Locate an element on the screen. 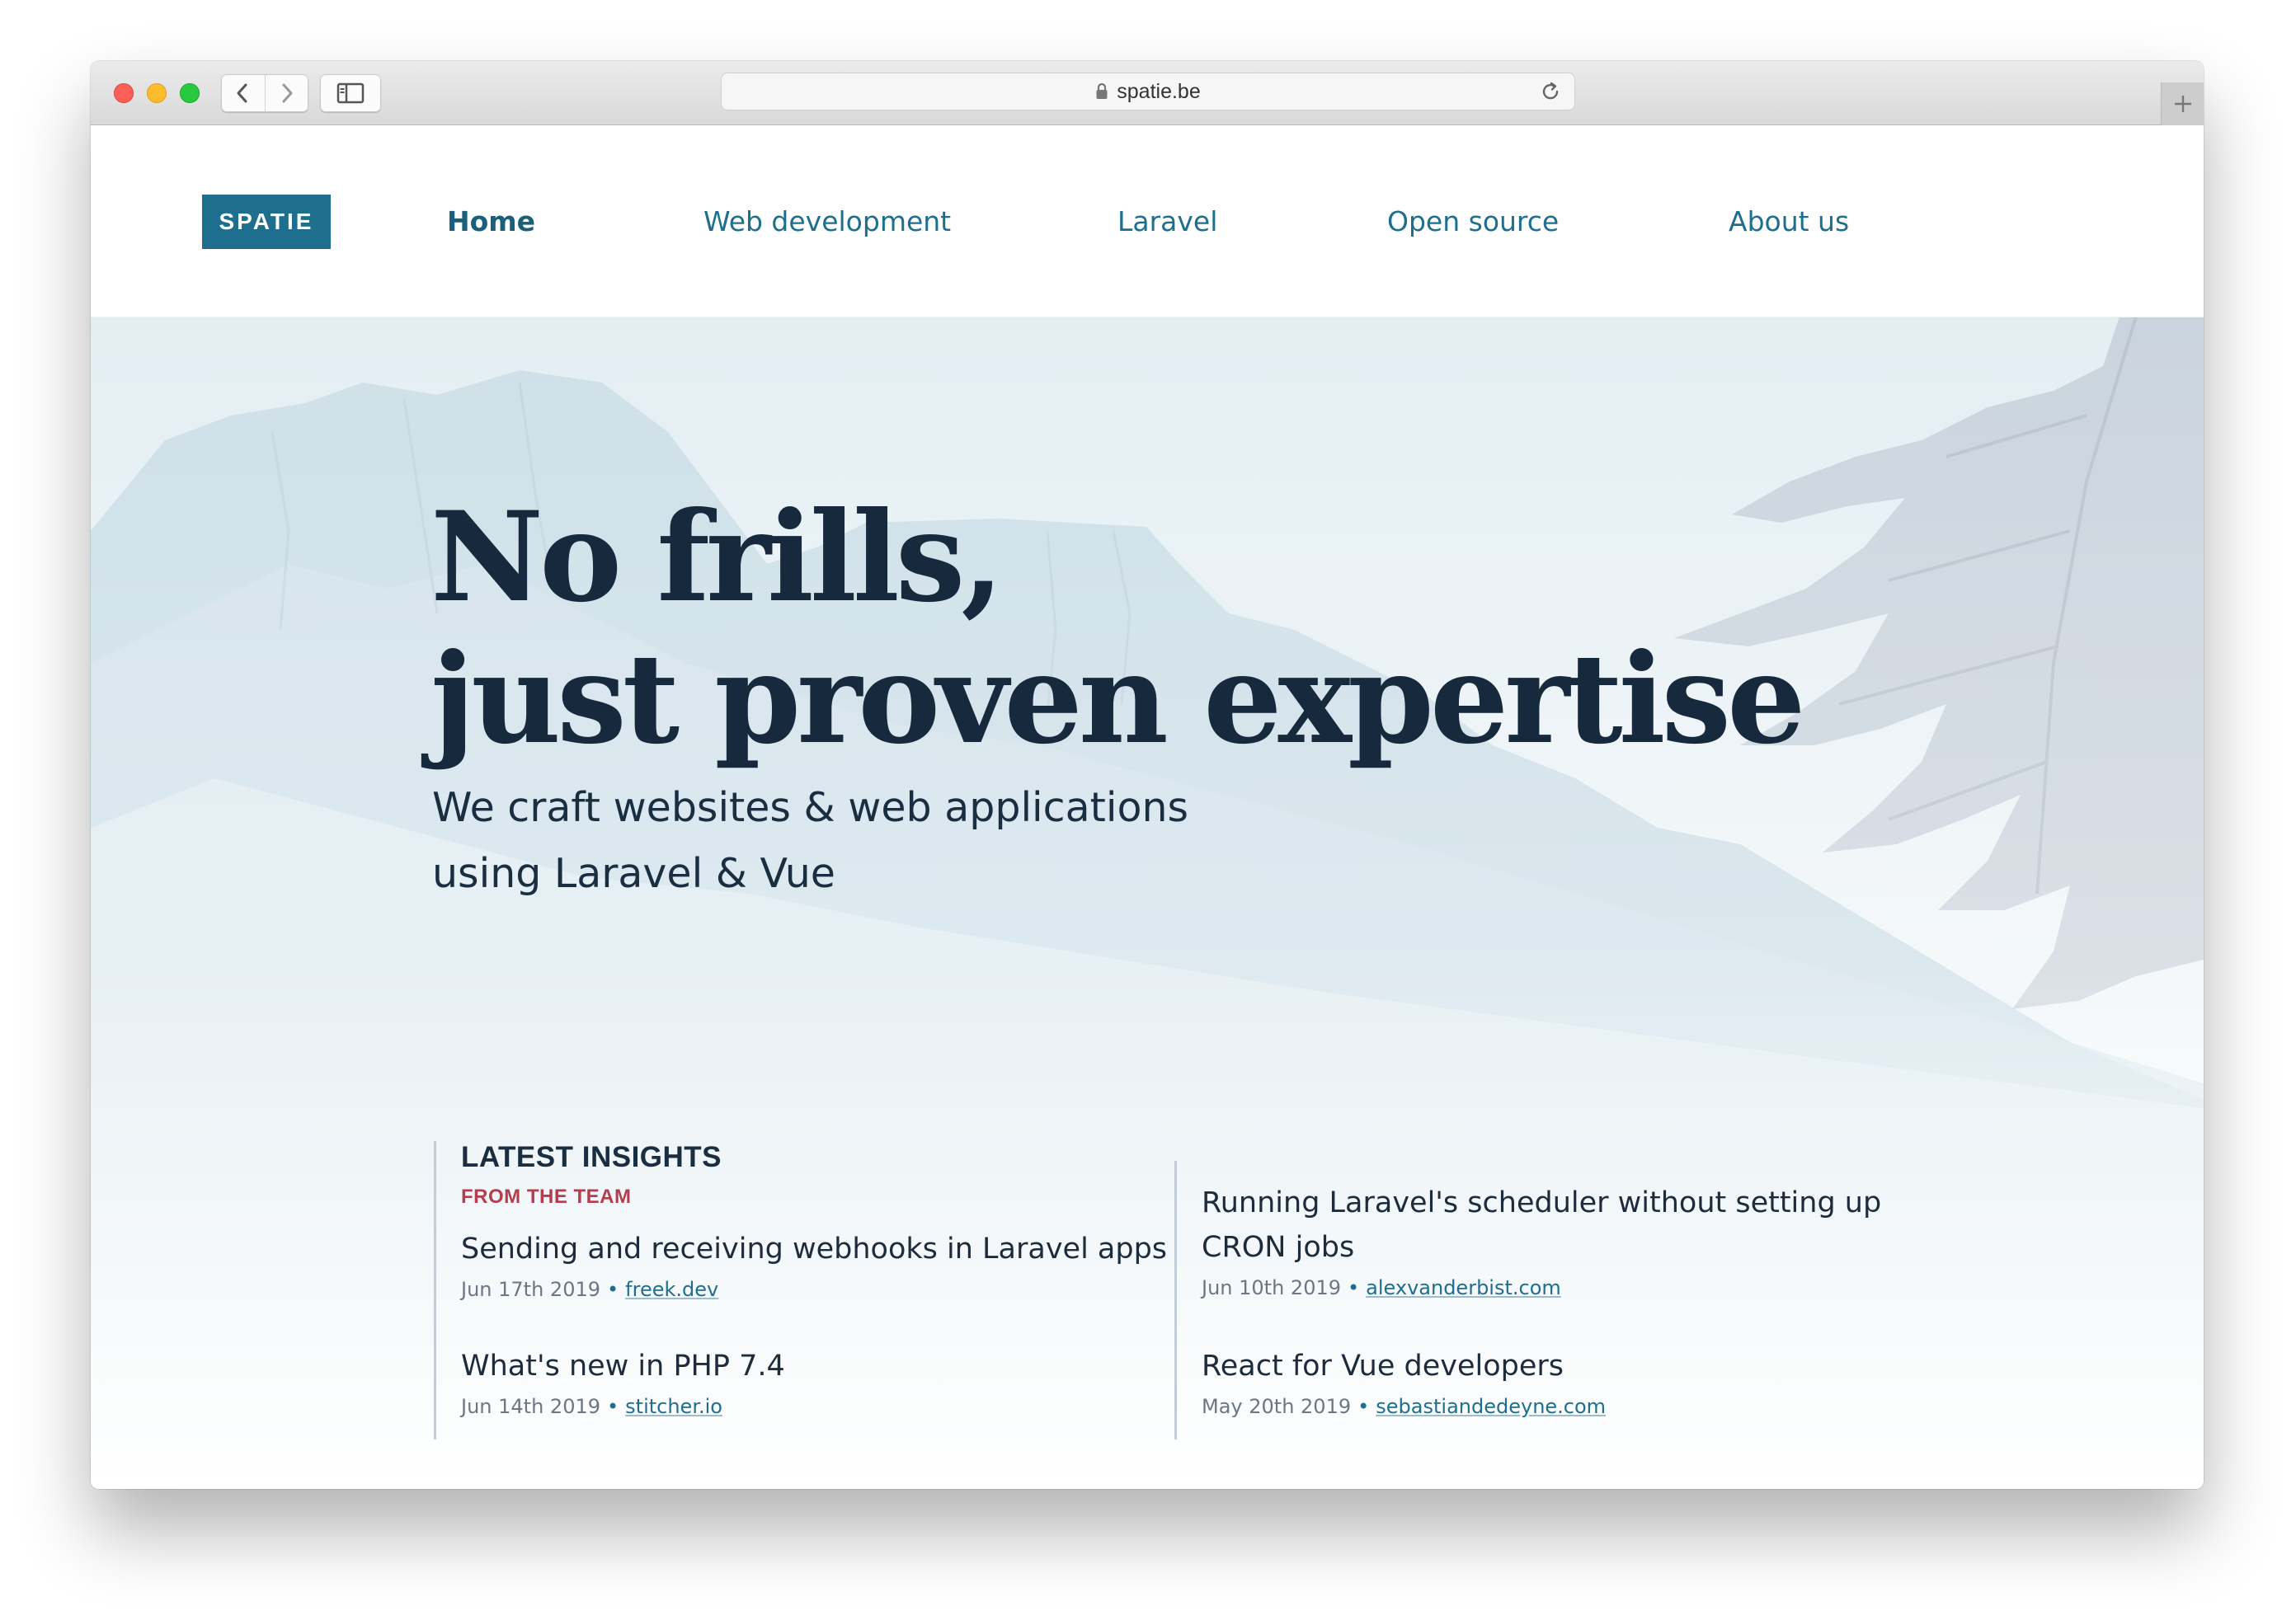 The width and height of the screenshot is (2296, 1611). zoom-window-button is located at coordinates (190, 93).